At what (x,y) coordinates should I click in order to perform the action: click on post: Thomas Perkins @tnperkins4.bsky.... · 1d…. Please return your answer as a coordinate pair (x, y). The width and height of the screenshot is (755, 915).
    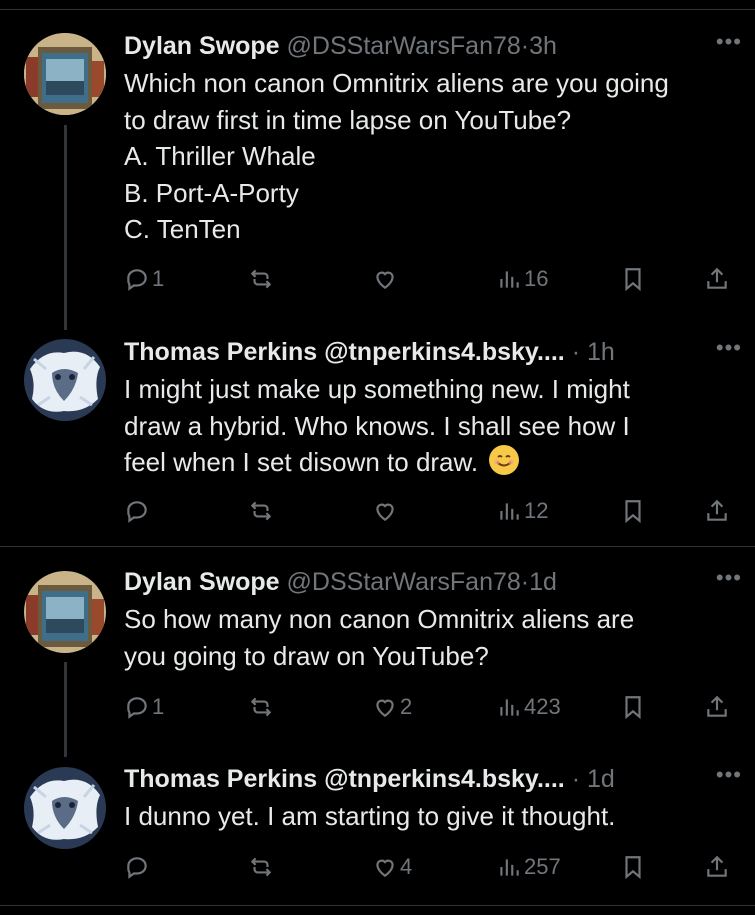
    Looking at the image, I should click on (432, 821).